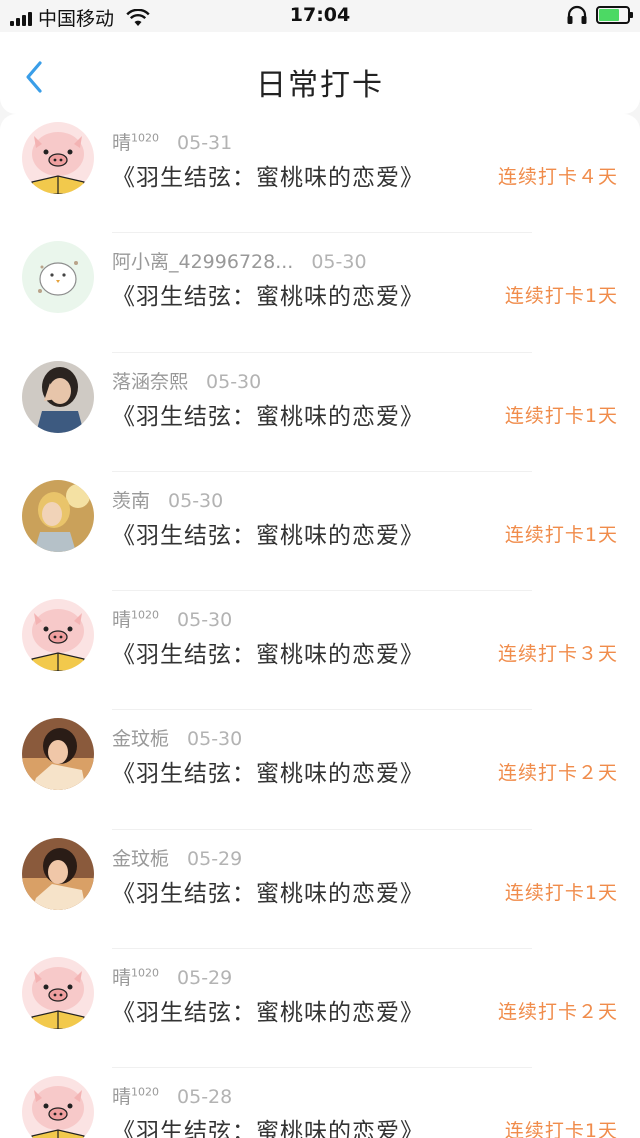 The image size is (640, 1138). I want to click on entry-meta: 晴1020 05-30, so click(172, 618).